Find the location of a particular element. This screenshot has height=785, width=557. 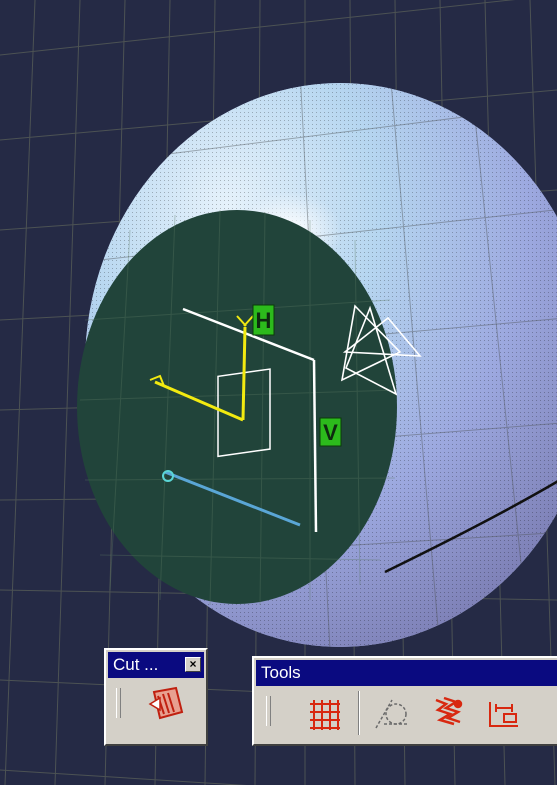

axis-label-h: H is located at coordinates (263, 320).